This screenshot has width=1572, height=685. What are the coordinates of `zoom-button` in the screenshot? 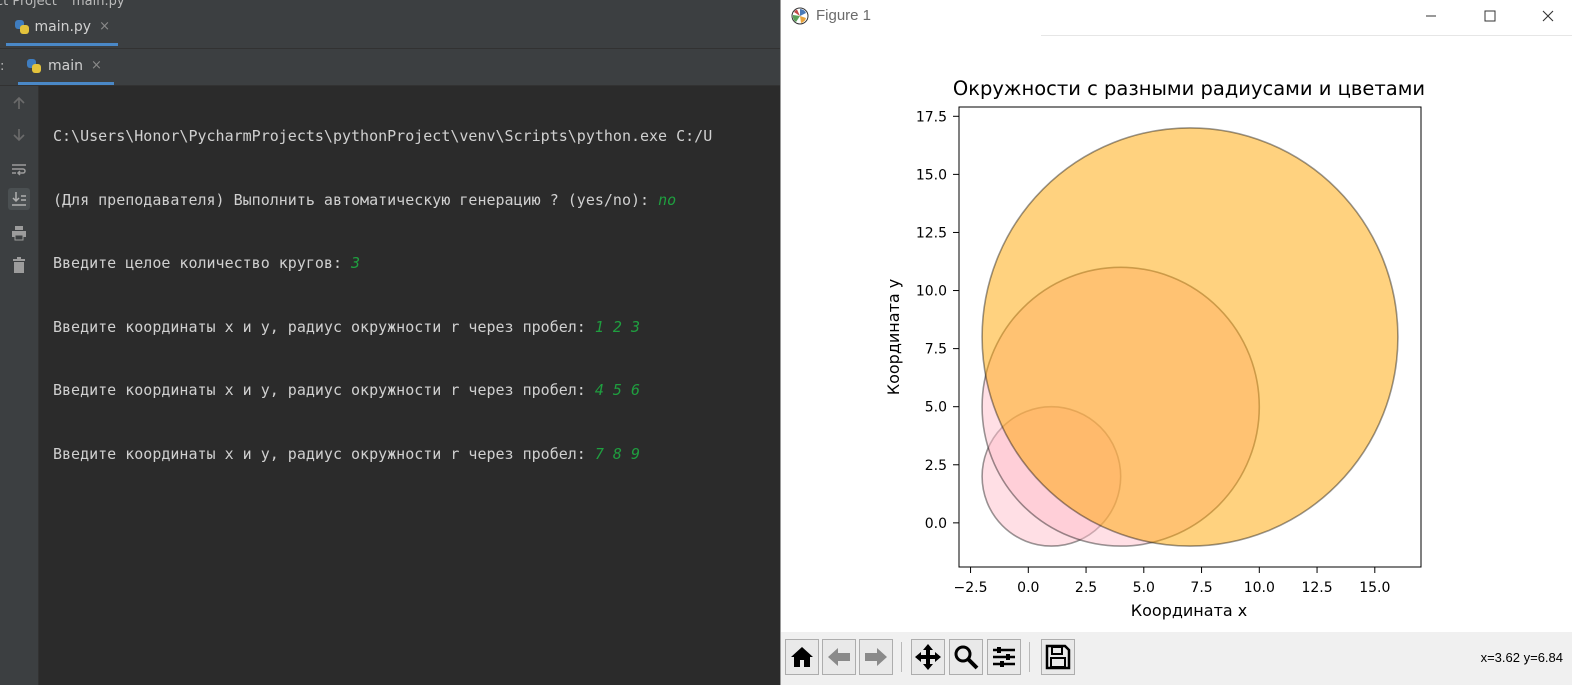 It's located at (966, 657).